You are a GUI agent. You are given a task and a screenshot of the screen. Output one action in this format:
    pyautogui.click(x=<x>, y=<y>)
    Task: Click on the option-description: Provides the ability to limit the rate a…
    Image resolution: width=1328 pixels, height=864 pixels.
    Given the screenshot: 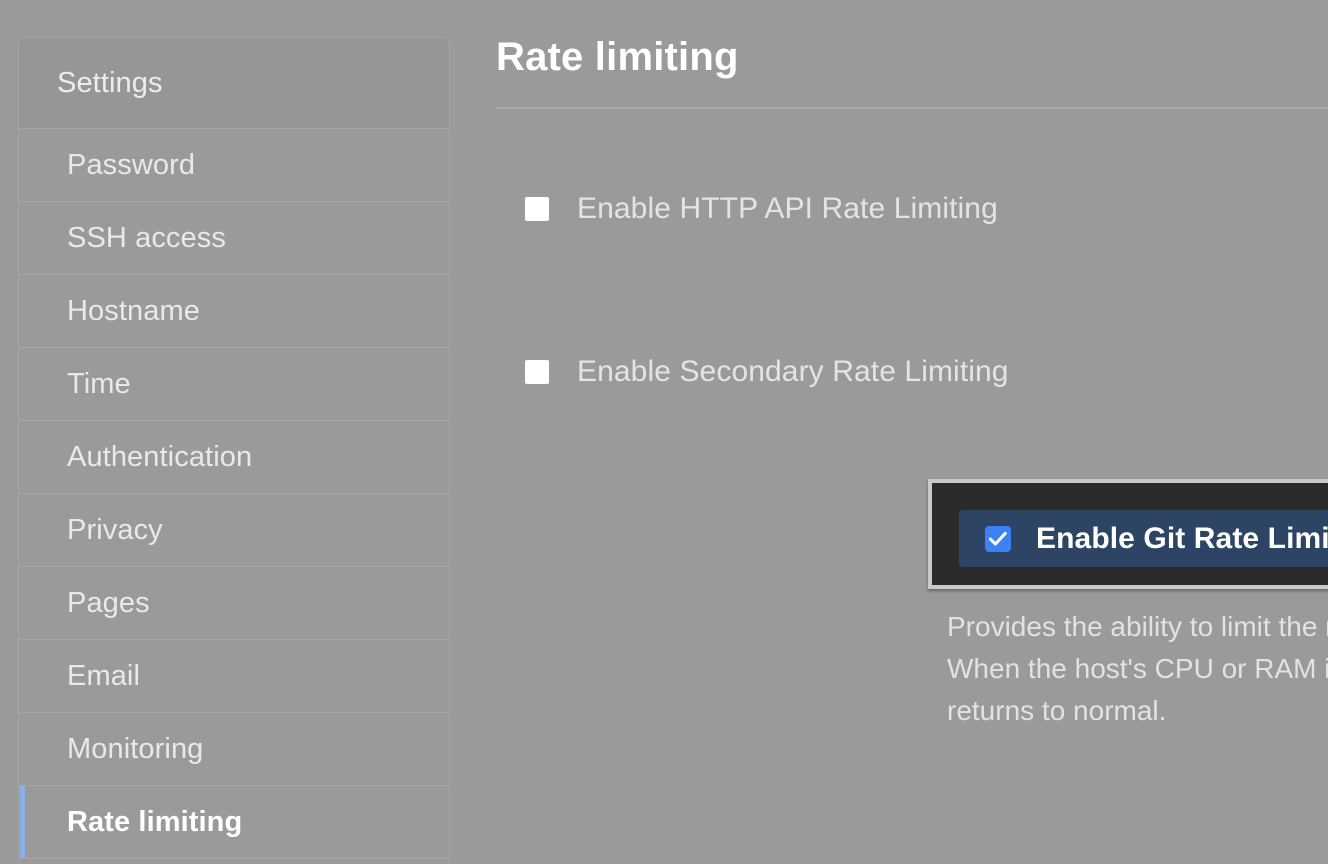 What is the action you would take?
    pyautogui.click(x=1137, y=669)
    